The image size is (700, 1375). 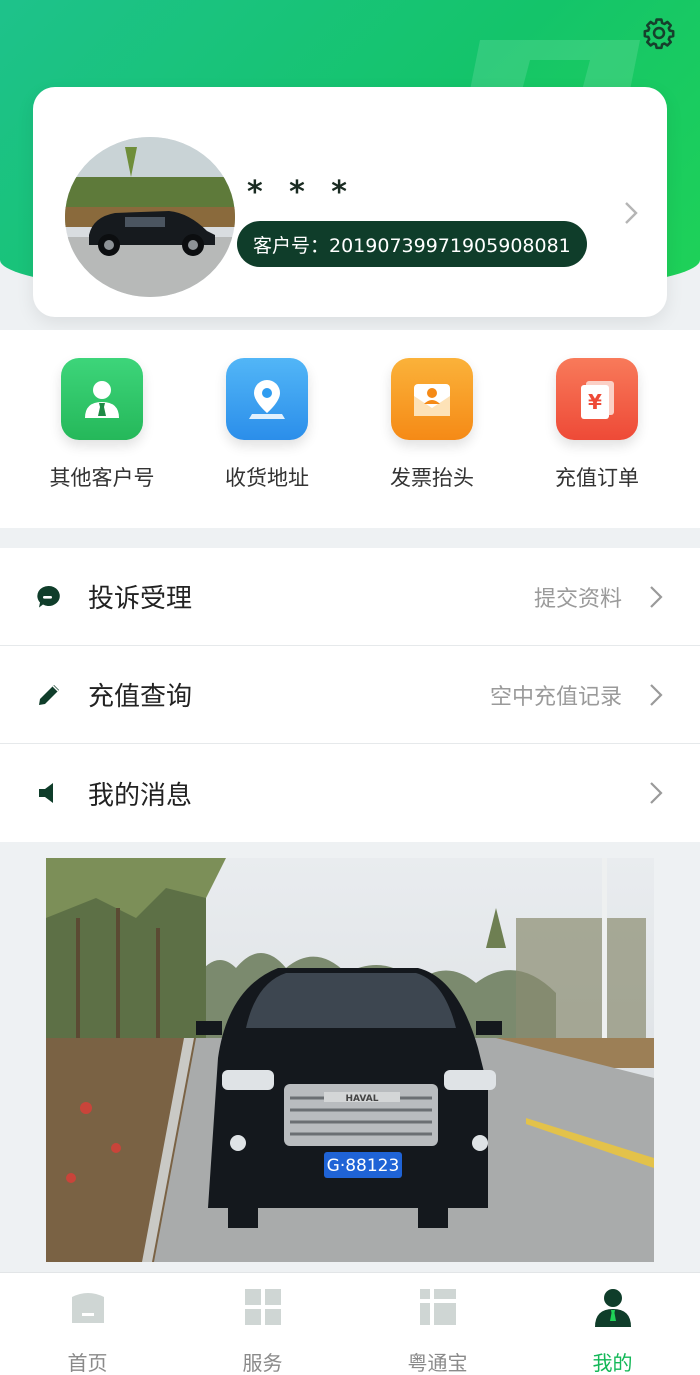 I want to click on gear-icon, so click(x=659, y=34).